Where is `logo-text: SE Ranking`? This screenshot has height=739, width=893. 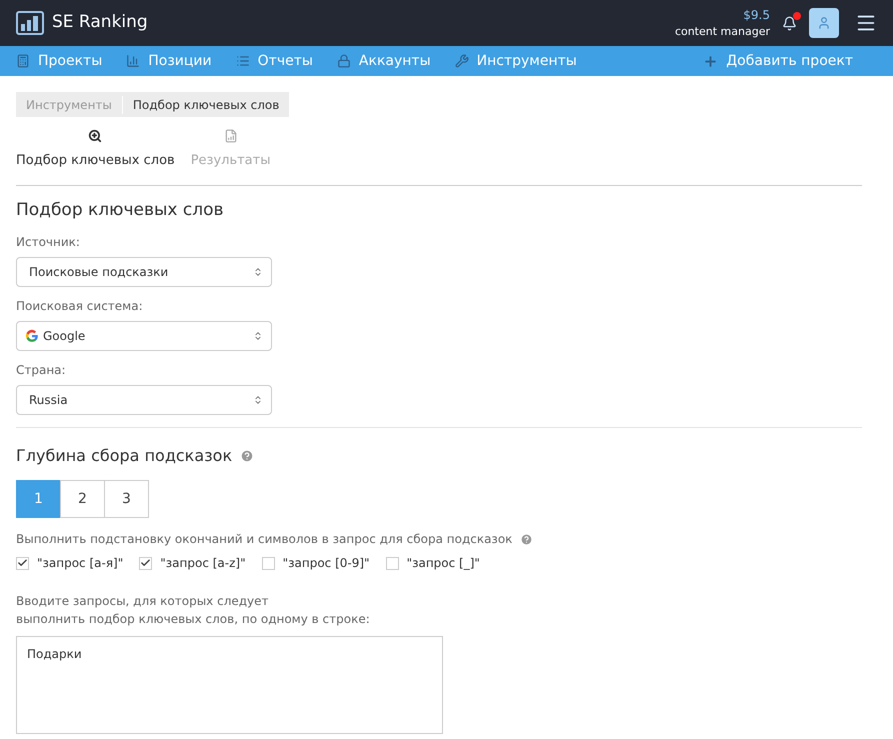
logo-text: SE Ranking is located at coordinates (100, 22).